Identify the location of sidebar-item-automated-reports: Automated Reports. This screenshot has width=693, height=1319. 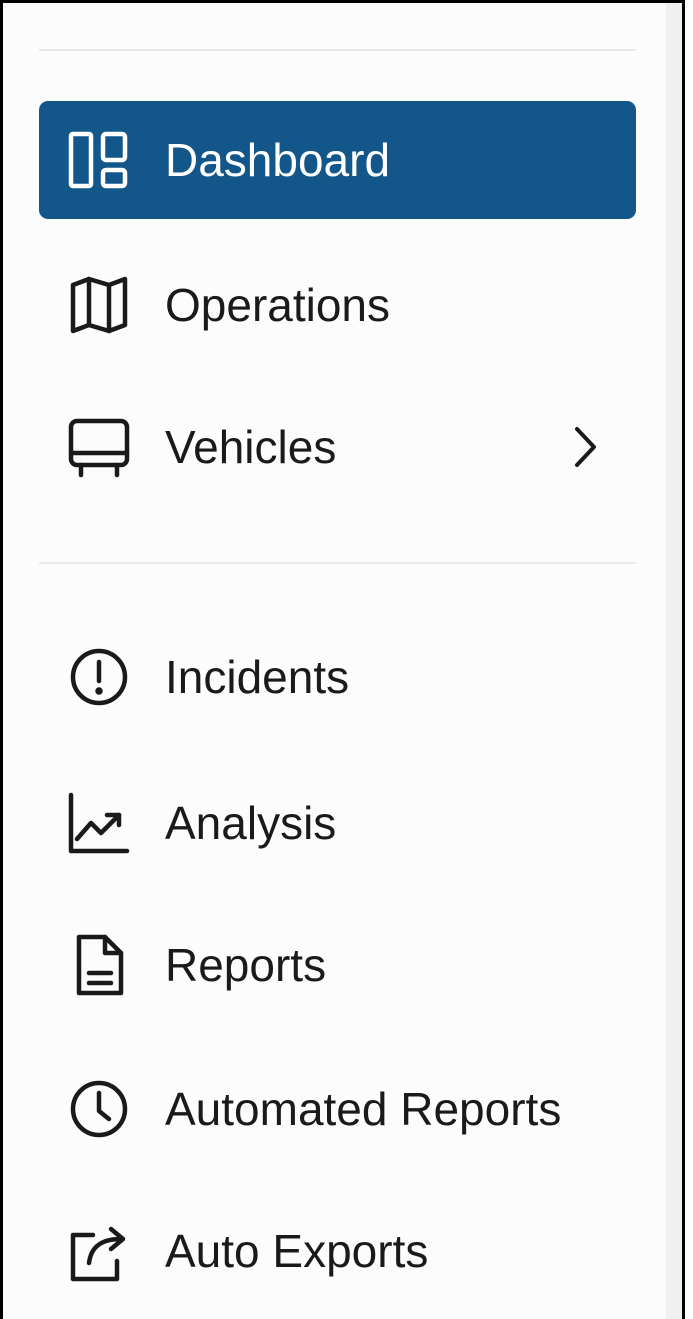
(337, 1109).